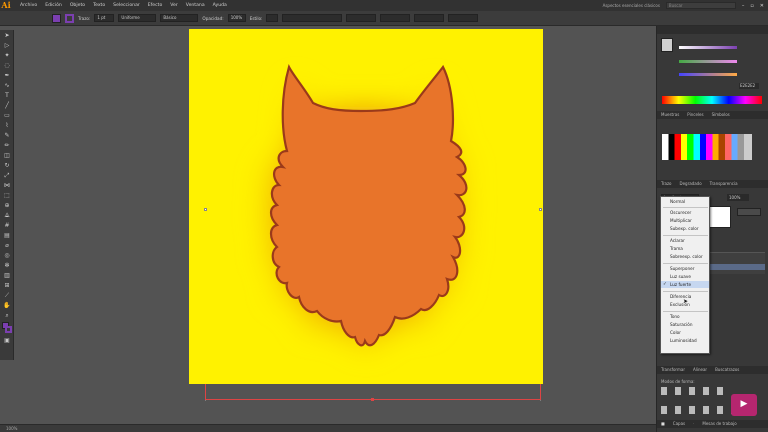 This screenshot has height=432, width=768. I want to click on blend-screen: Trama, so click(676, 248).